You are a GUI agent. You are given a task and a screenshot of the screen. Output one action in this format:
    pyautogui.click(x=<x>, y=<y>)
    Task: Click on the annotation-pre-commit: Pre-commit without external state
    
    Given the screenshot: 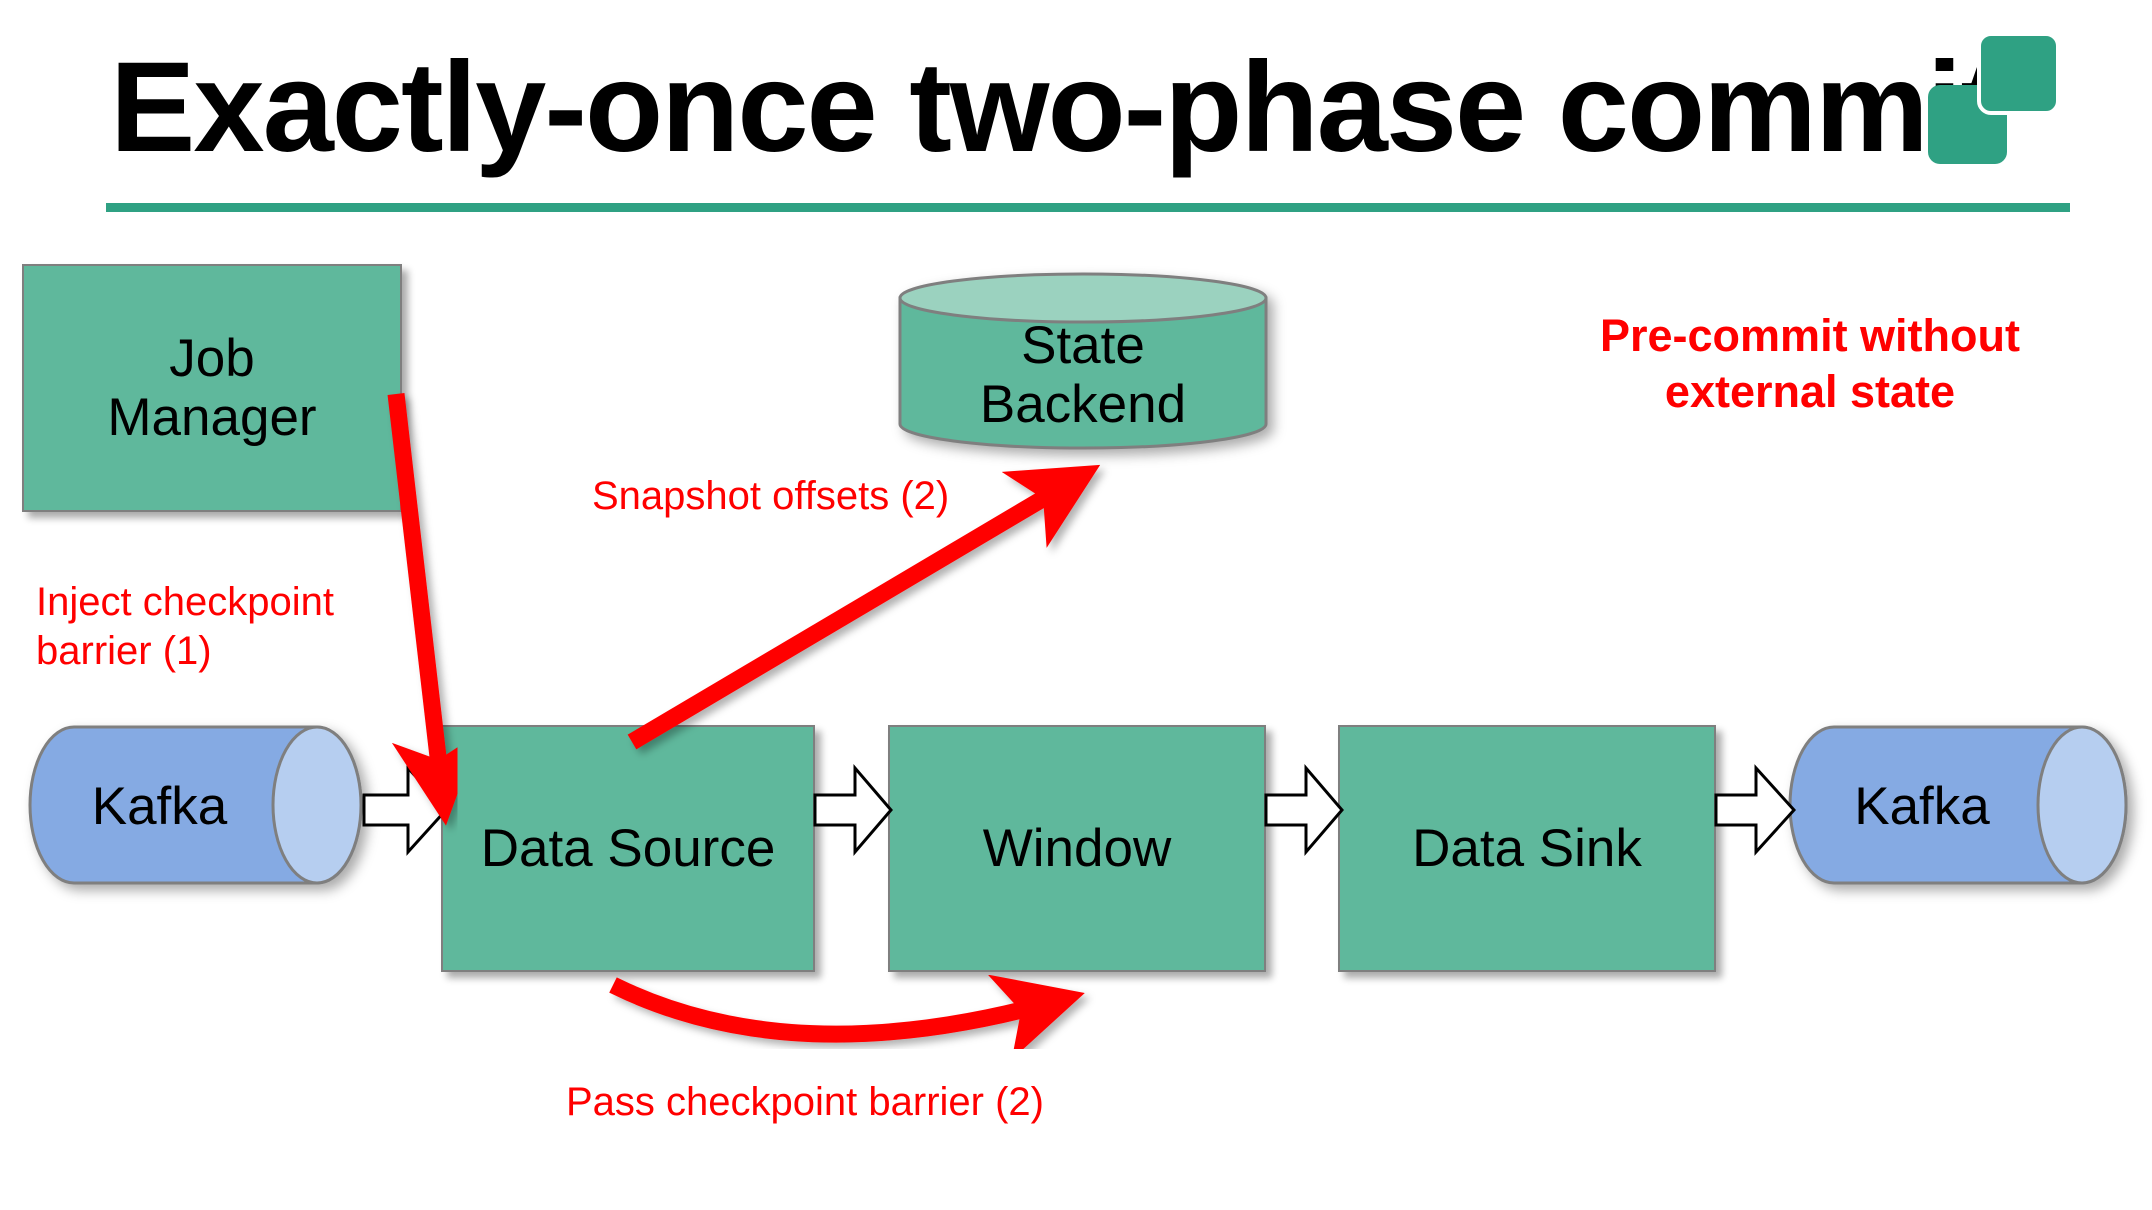 What is the action you would take?
    pyautogui.click(x=1809, y=364)
    